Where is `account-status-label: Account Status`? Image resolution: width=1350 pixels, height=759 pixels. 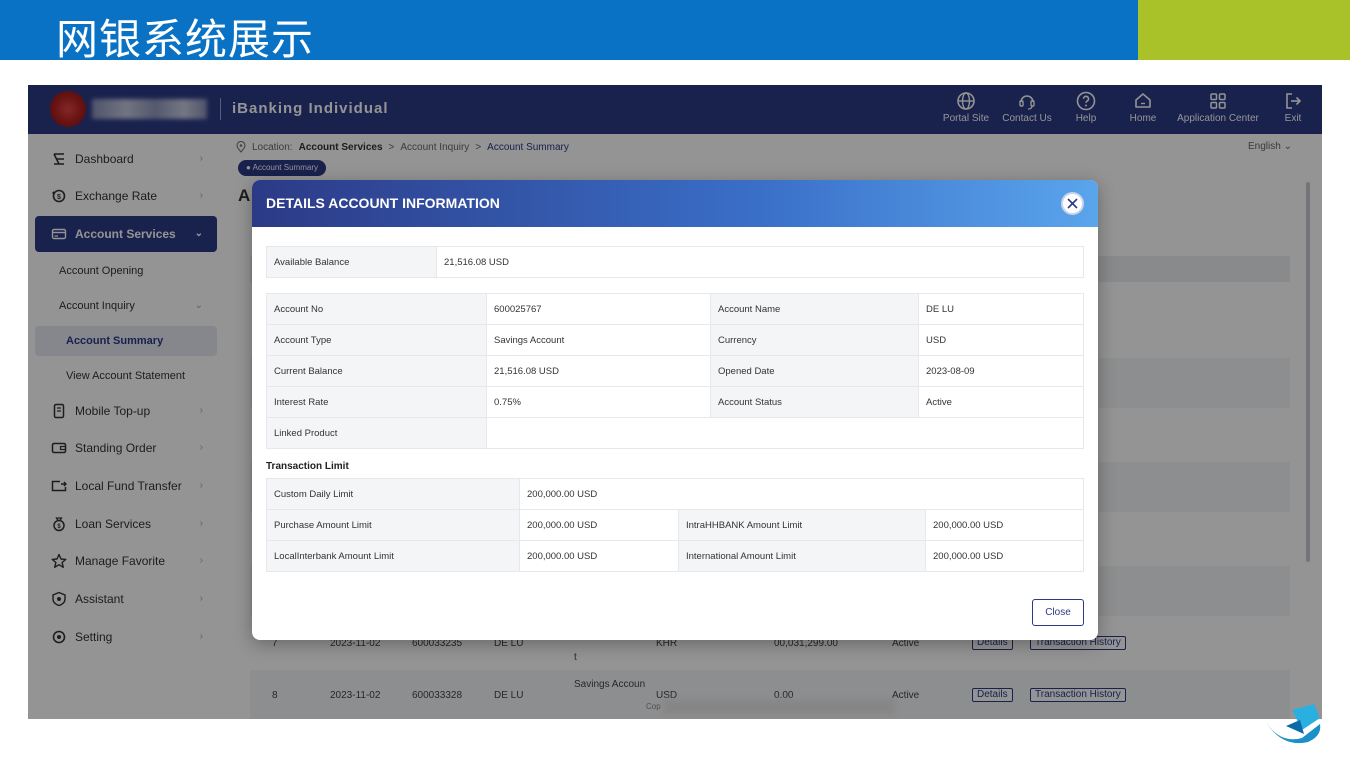
account-status-label: Account Status is located at coordinates (814, 402).